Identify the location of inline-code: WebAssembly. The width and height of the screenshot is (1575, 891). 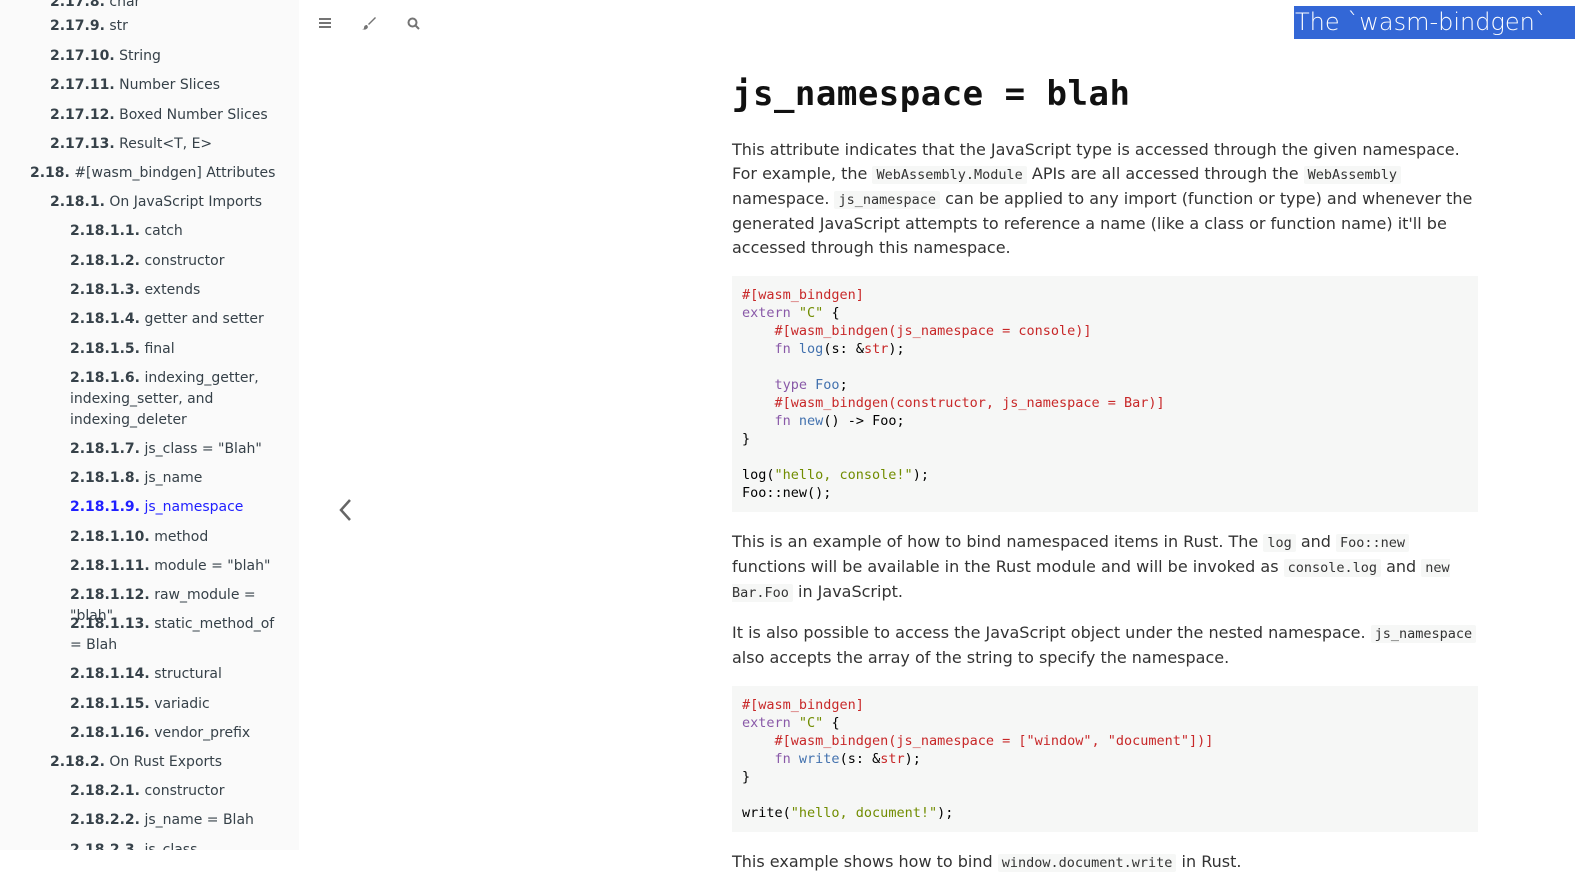
(1352, 175).